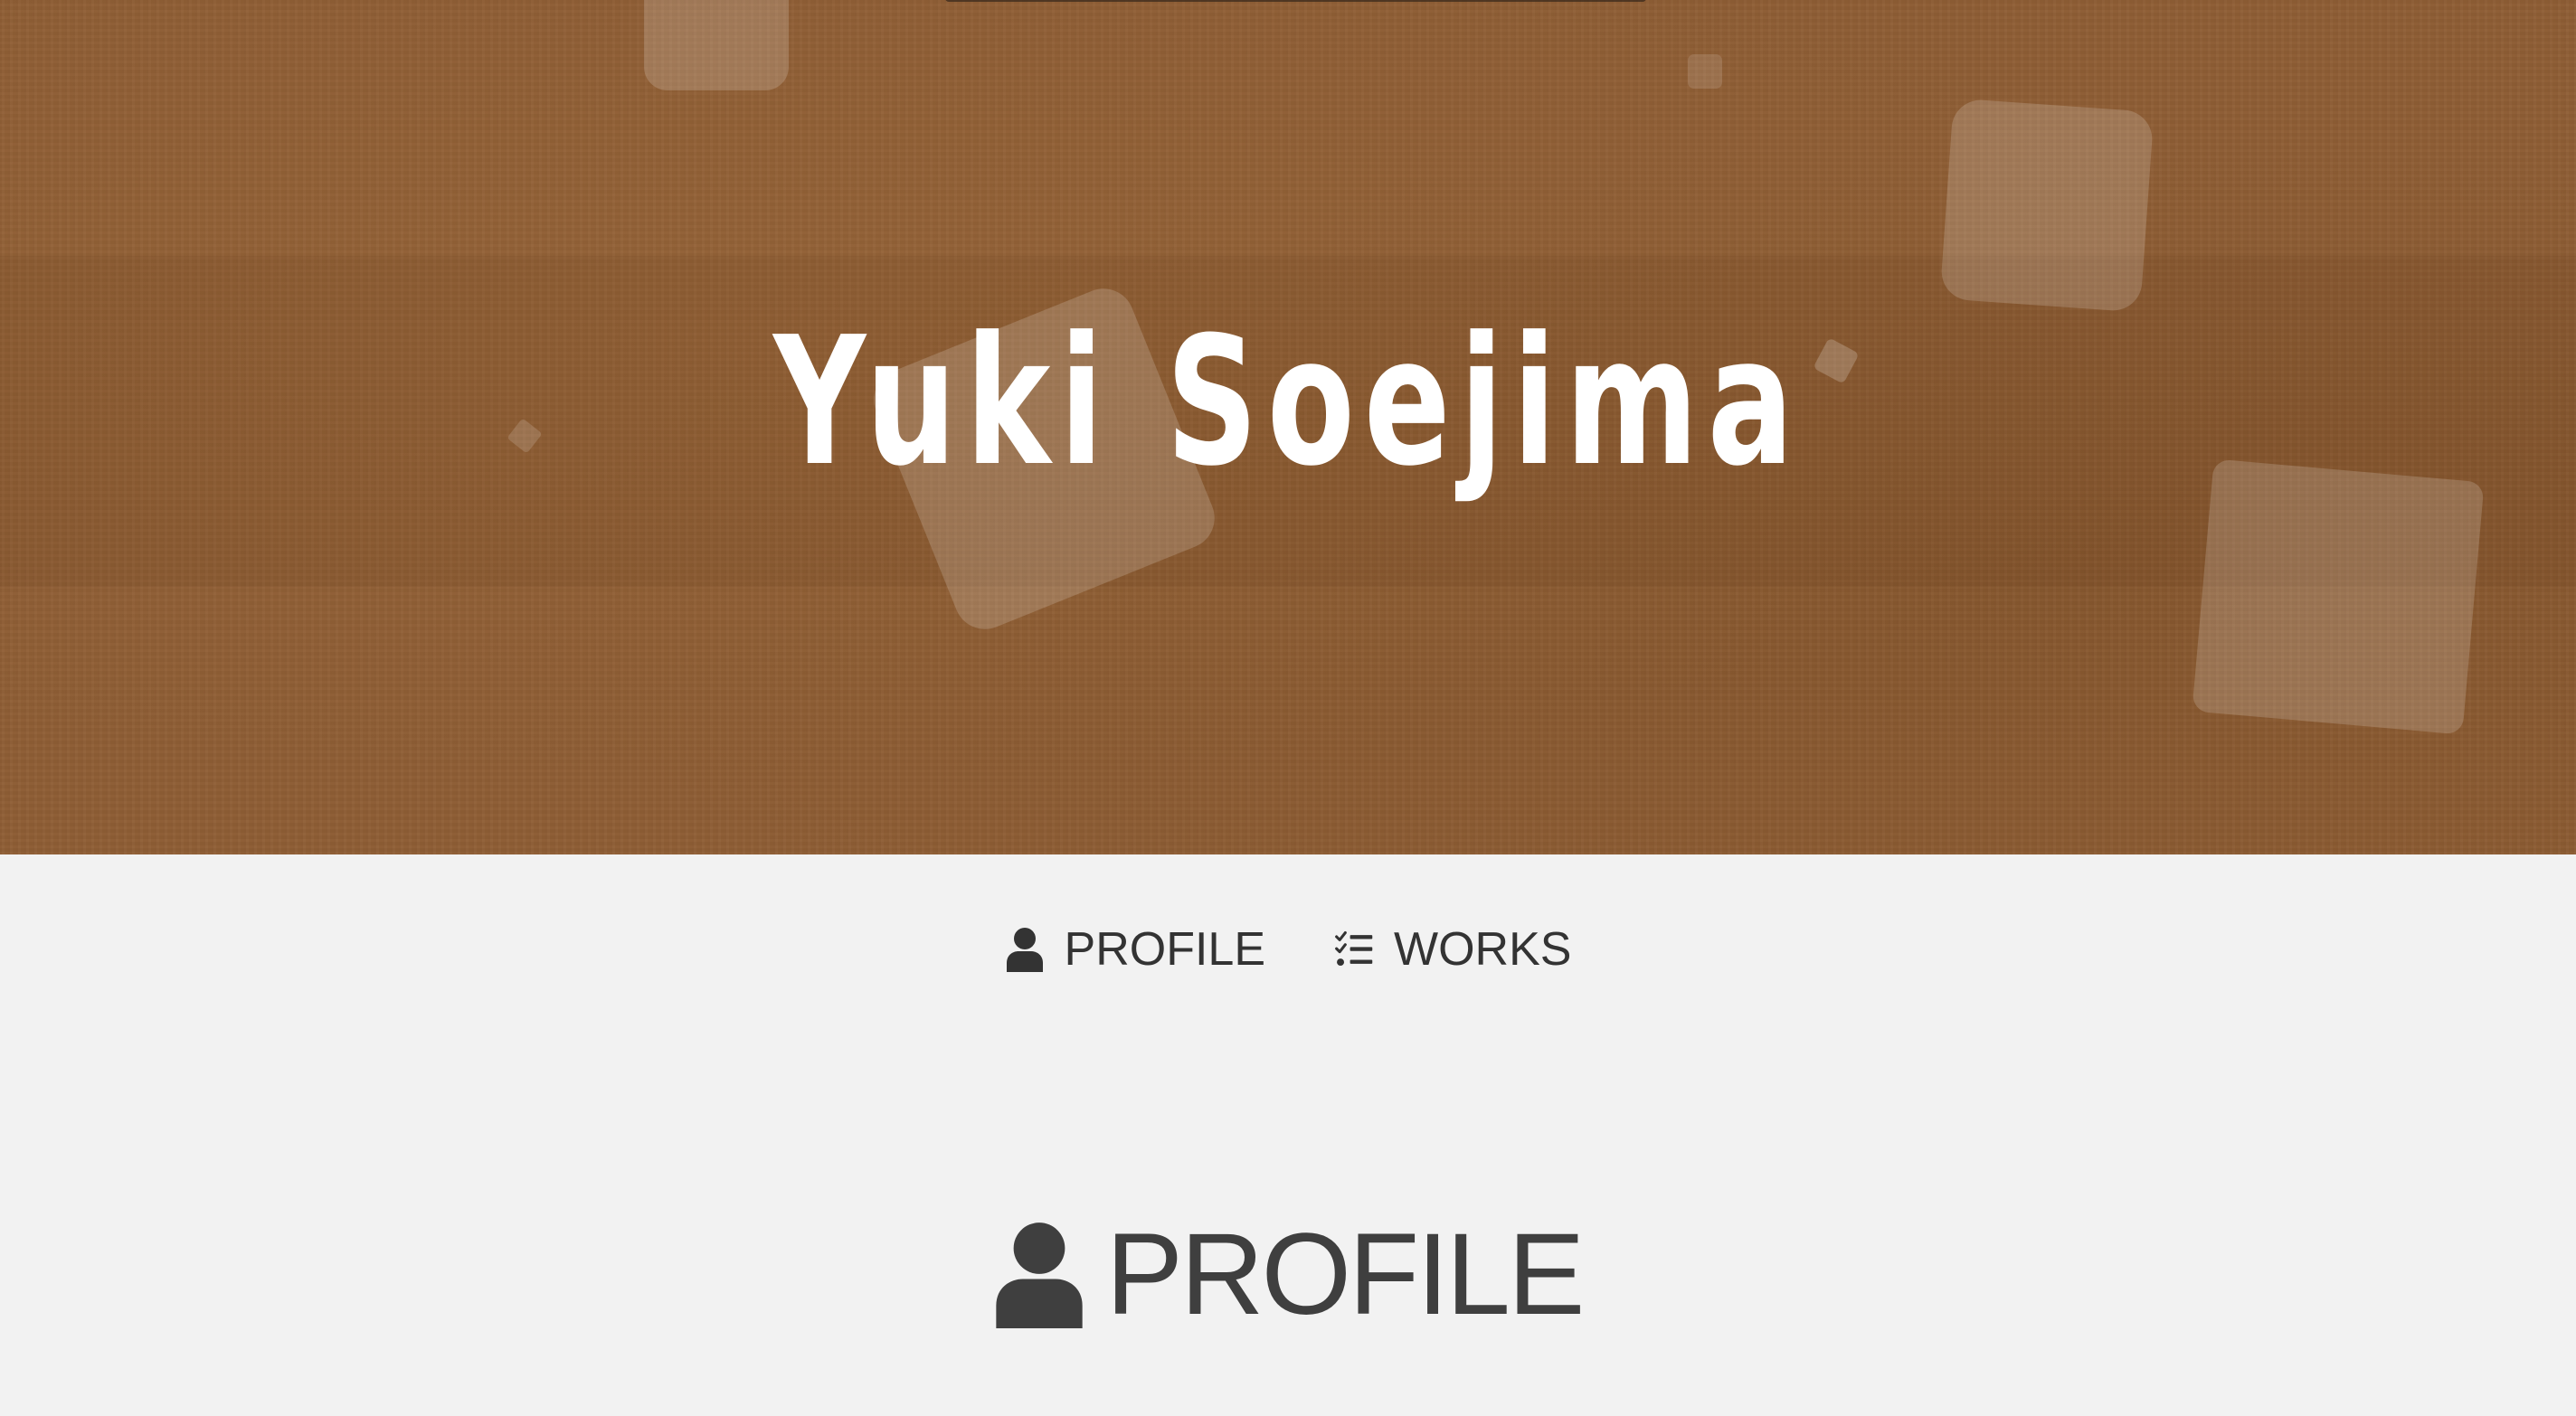 This screenshot has height=1416, width=2576. I want to click on nav-item-works: WORKS, so click(1453, 949).